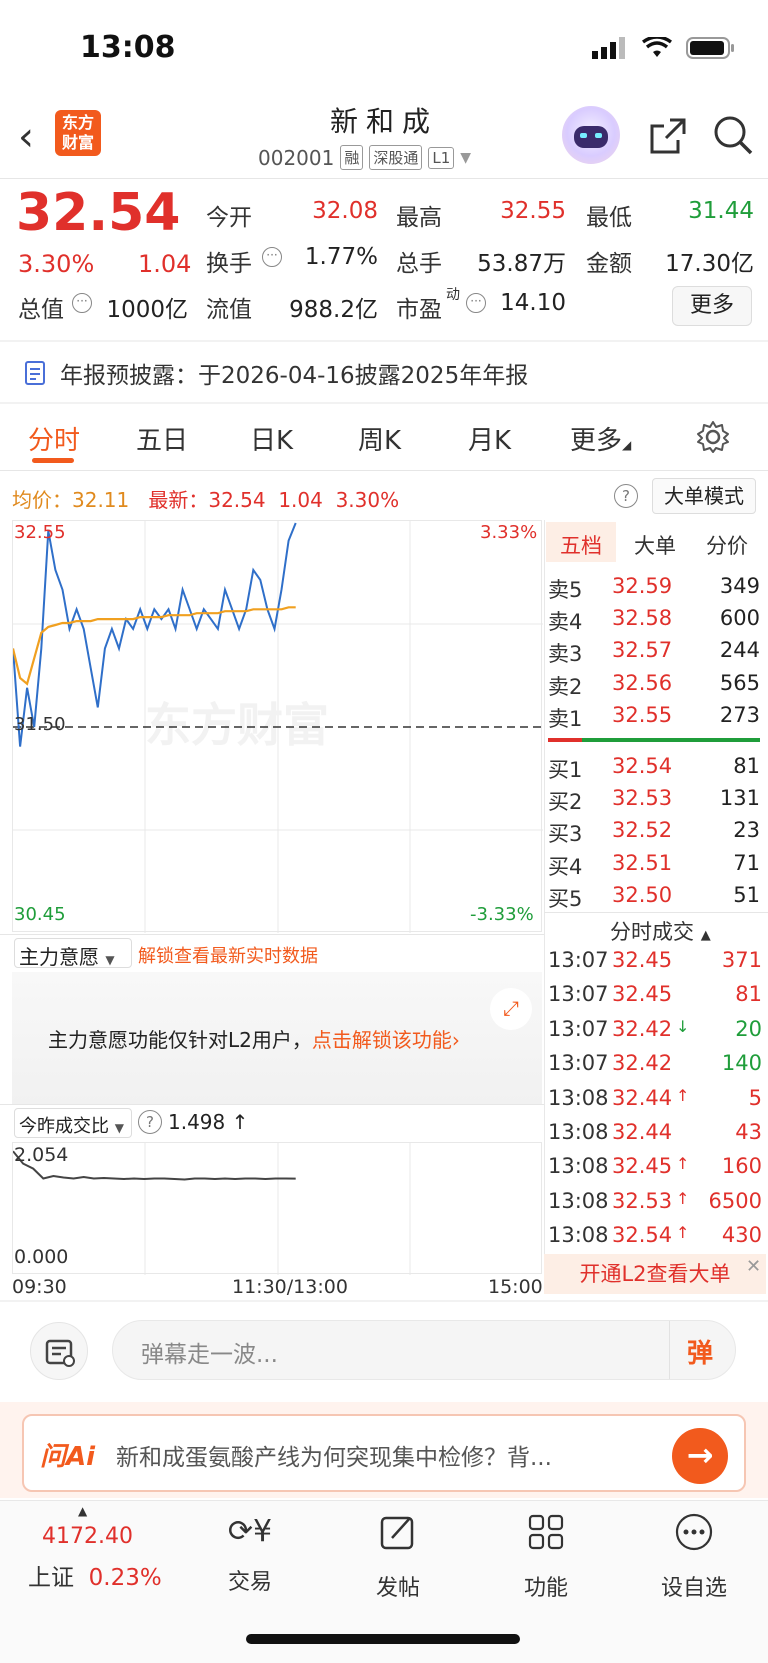 Image resolution: width=768 pixels, height=1663 pixels. I want to click on input-divider, so click(669, 1350).